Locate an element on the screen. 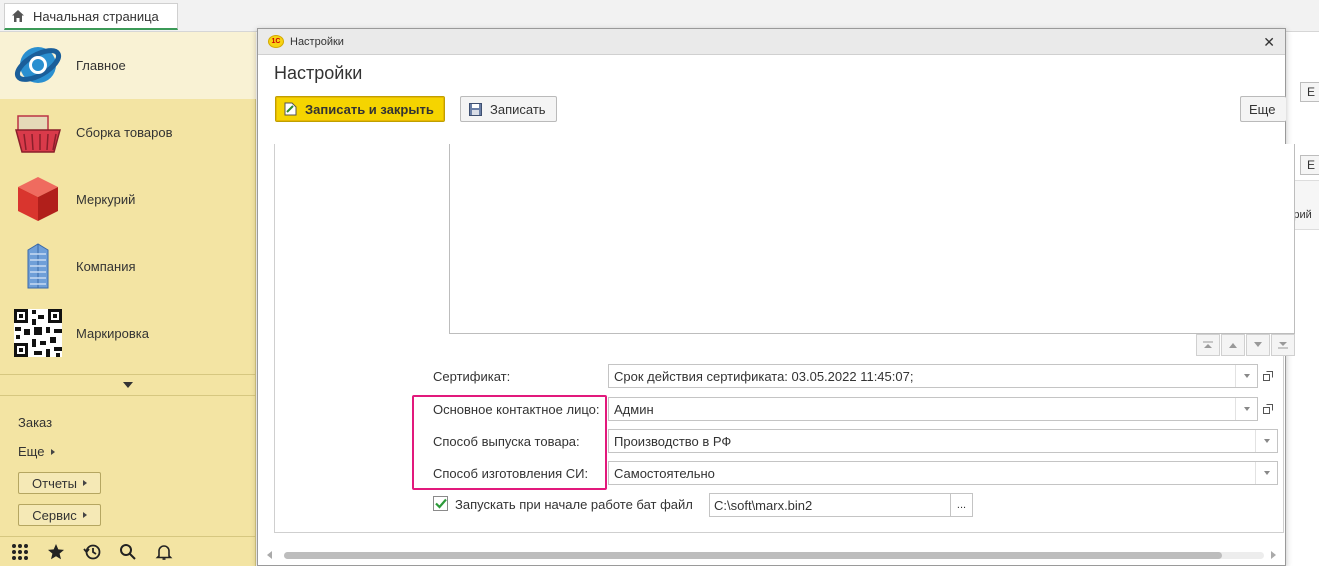 The height and width of the screenshot is (566, 1319). sidebar-item-label: Сборка товаров is located at coordinates (124, 132).